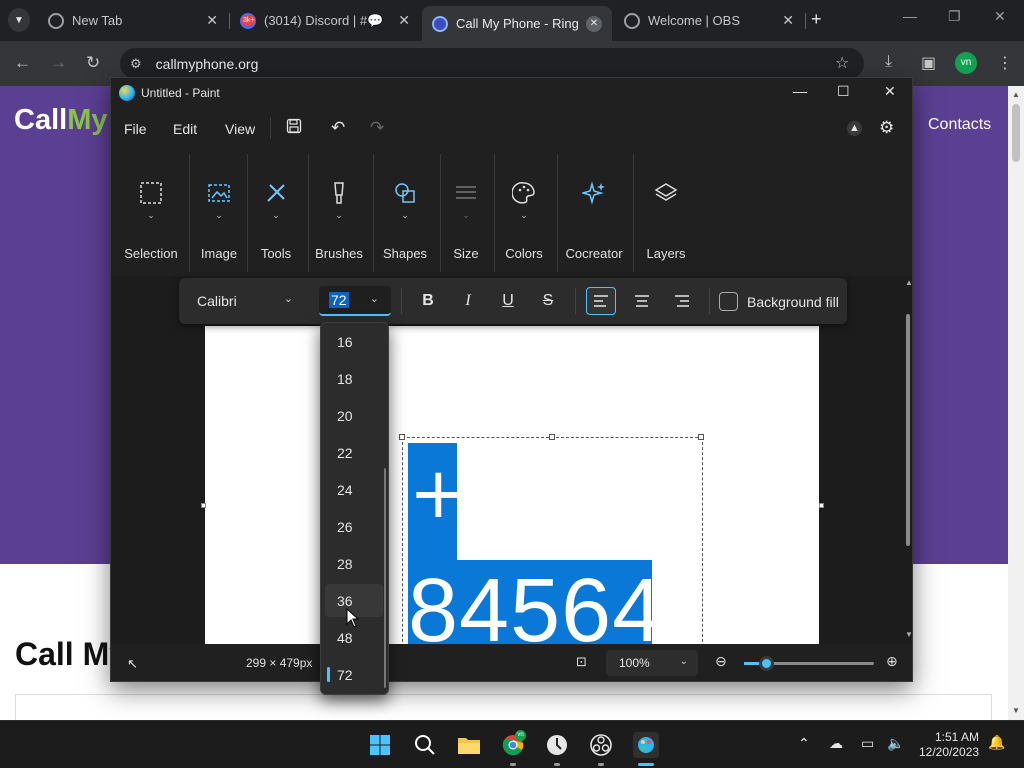 This screenshot has width=1024, height=768. Describe the element at coordinates (354, 526) in the screenshot. I see `font-size-option: 26` at that location.